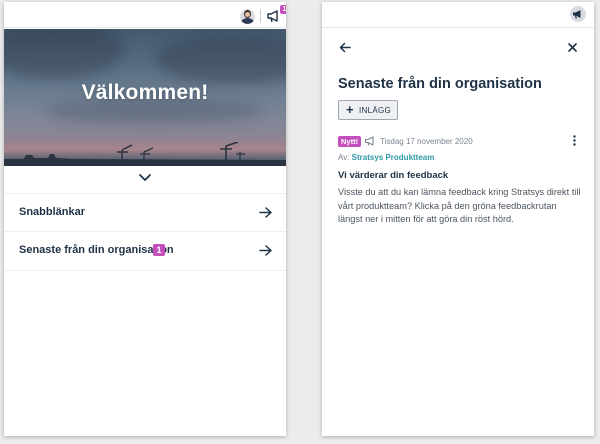  What do you see at coordinates (145, 154) in the screenshot?
I see `harbor-silhouette` at bounding box center [145, 154].